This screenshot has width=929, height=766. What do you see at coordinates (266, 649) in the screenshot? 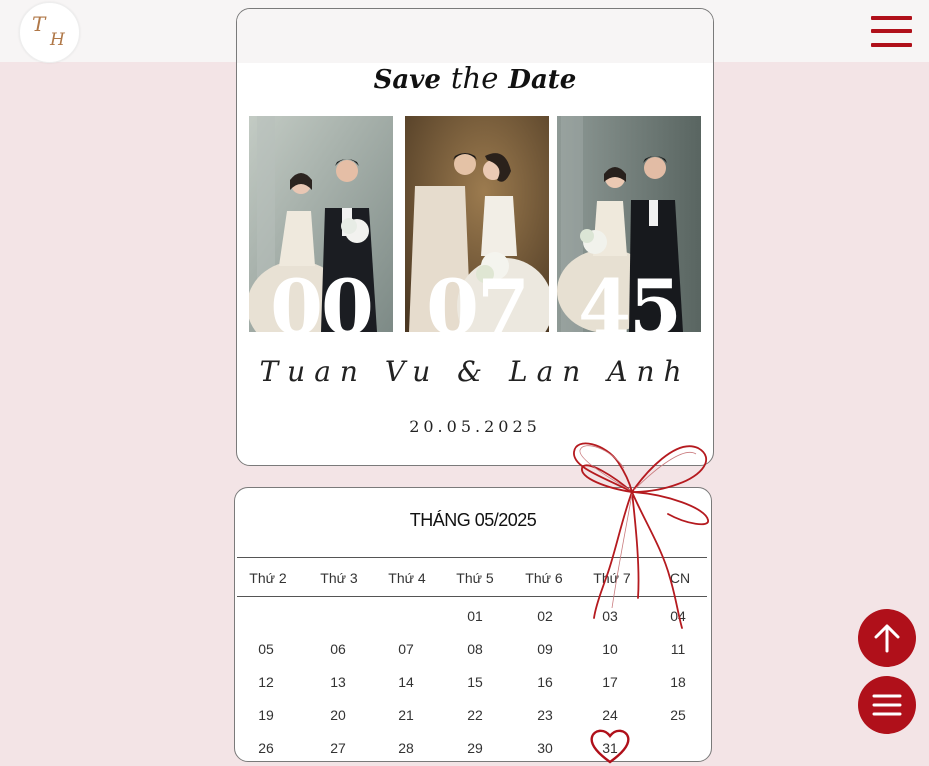
I see `calendar-day: 05` at bounding box center [266, 649].